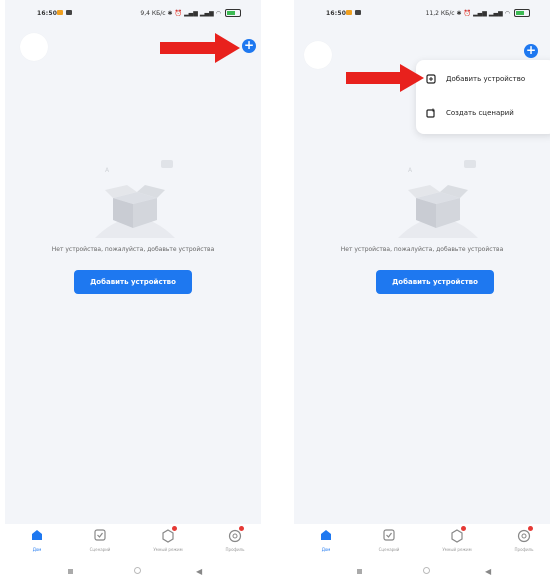 This screenshot has height=582, width=555. I want to click on menu-item-add-device: Добавить устройство, so click(475, 79).